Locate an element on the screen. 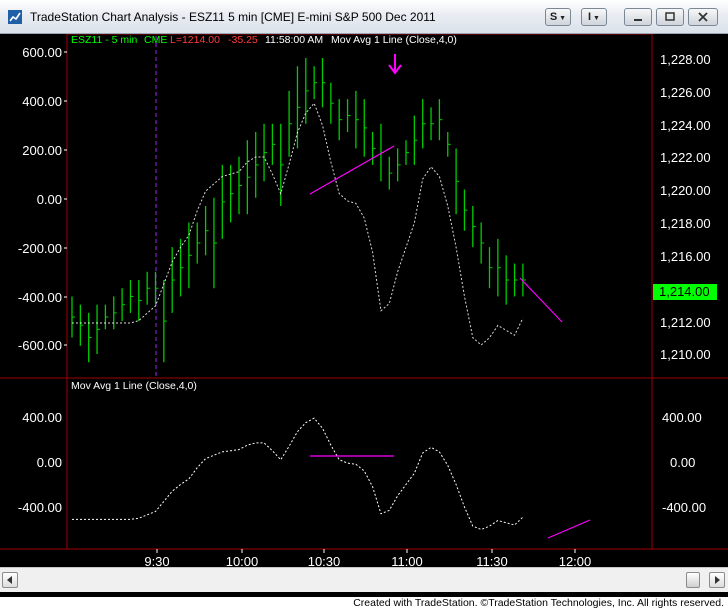 The height and width of the screenshot is (611, 728). indicator-left-axis: 400.00 0.00 -400.00 is located at coordinates (40, 462).